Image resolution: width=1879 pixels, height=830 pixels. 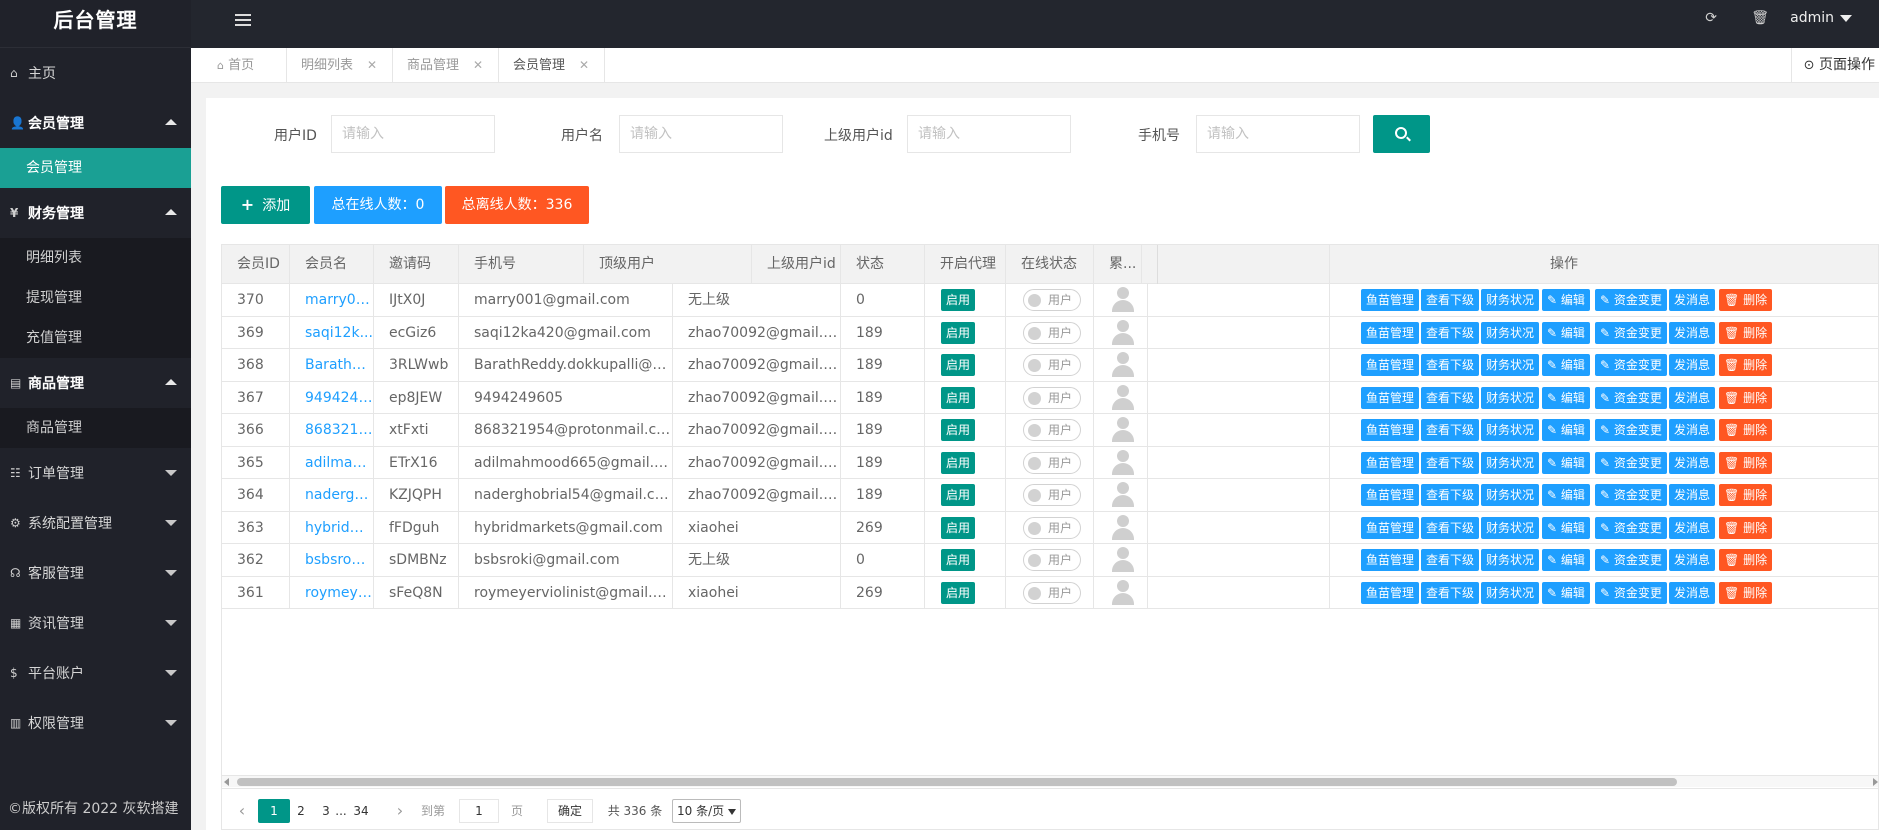 I want to click on page-34: 34, so click(x=361, y=811).